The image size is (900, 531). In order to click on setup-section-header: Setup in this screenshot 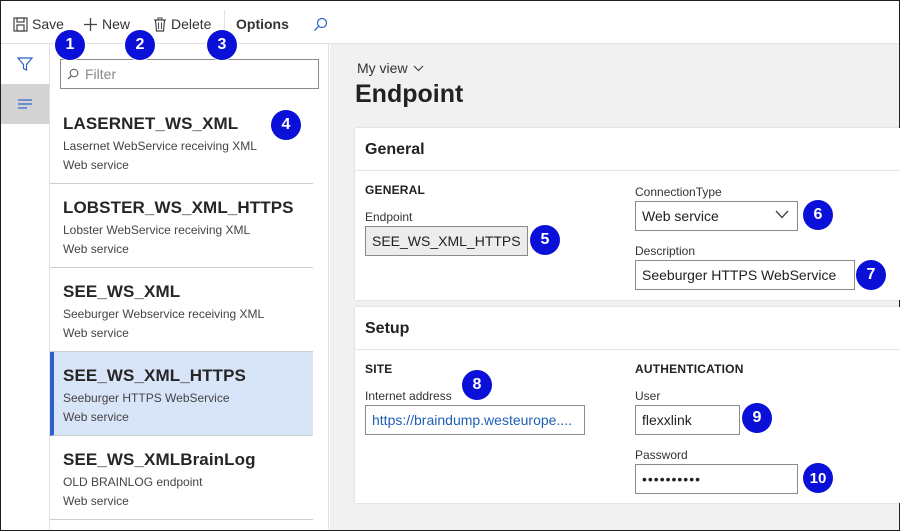, I will do `click(627, 328)`.